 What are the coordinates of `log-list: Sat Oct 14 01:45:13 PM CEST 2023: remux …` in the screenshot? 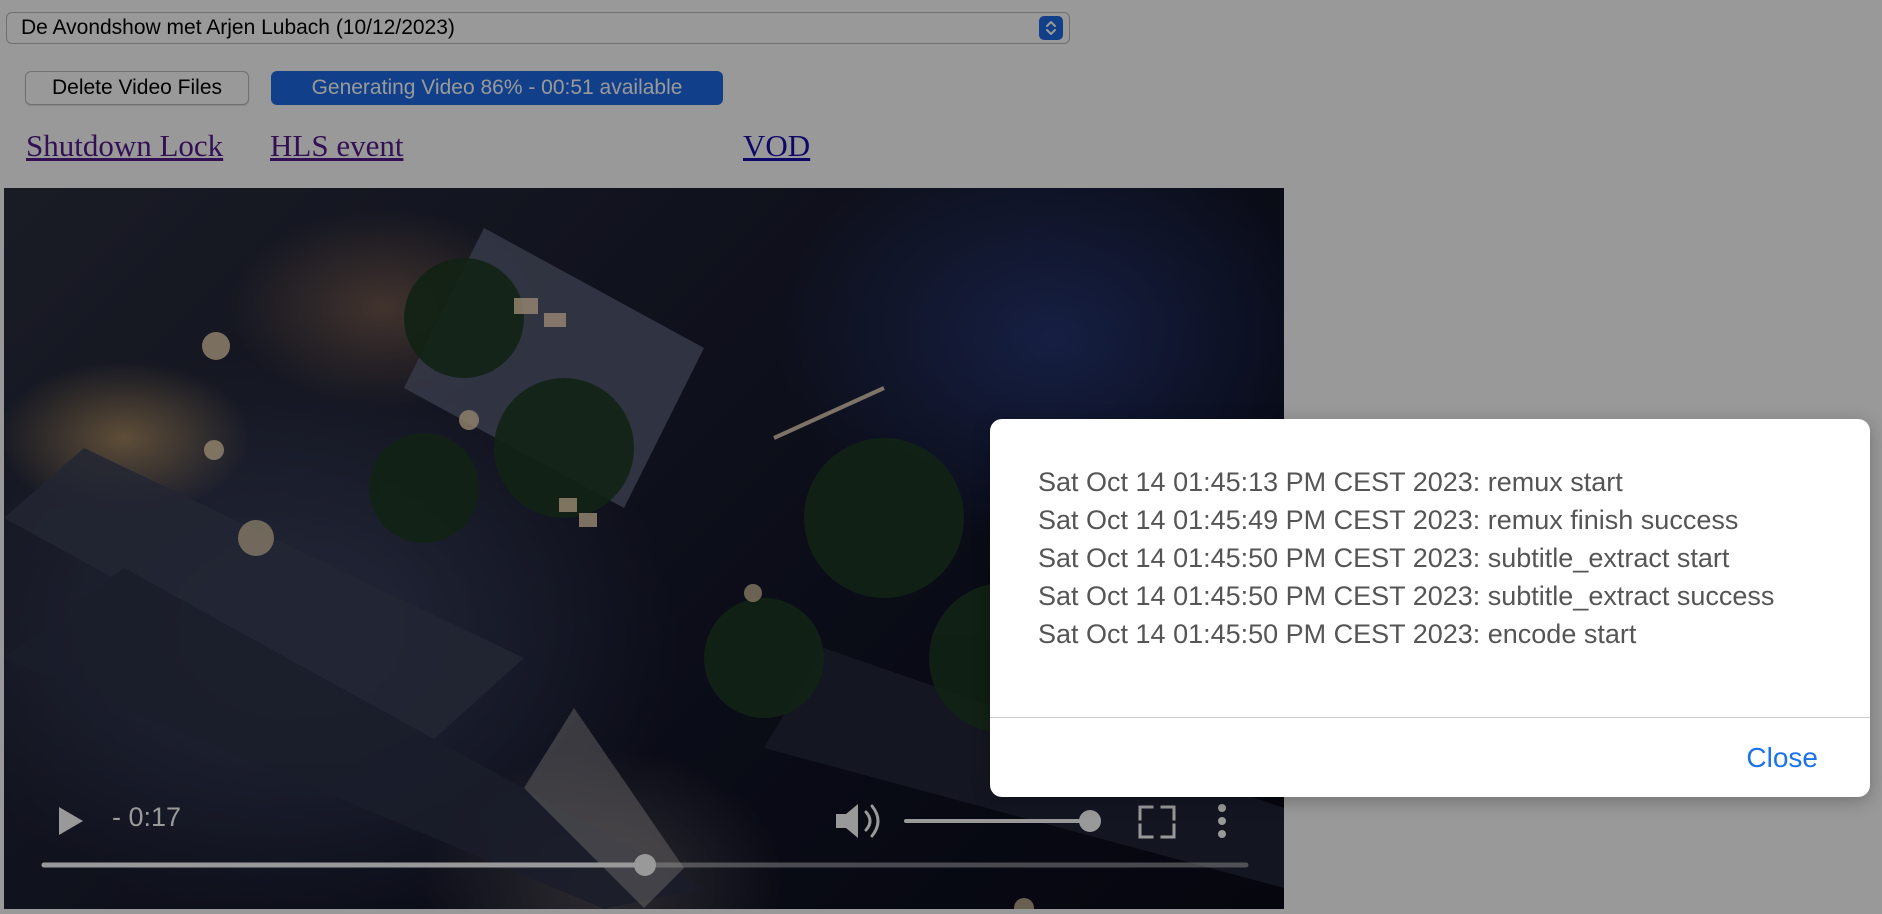 It's located at (1406, 558).